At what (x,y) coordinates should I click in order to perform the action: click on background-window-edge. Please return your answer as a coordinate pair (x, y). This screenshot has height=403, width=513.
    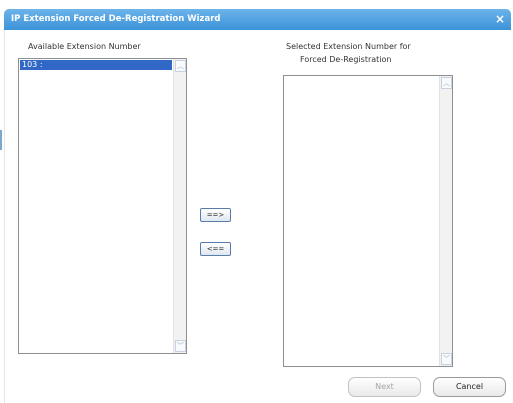
    Looking at the image, I should click on (1, 140).